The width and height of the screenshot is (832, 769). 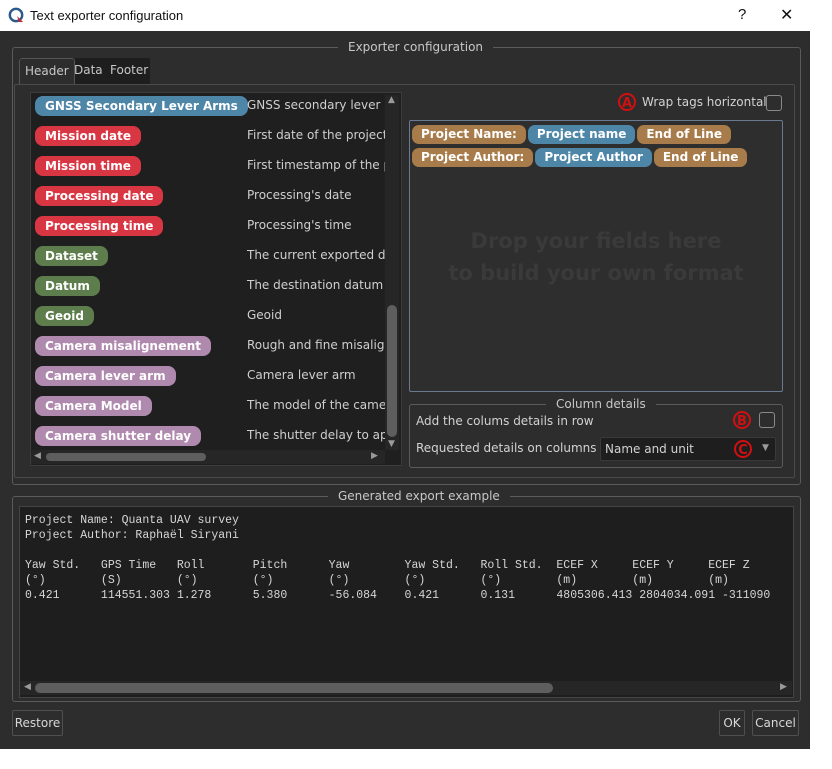 What do you see at coordinates (593, 157) in the screenshot?
I see `format-tag: Project Author` at bounding box center [593, 157].